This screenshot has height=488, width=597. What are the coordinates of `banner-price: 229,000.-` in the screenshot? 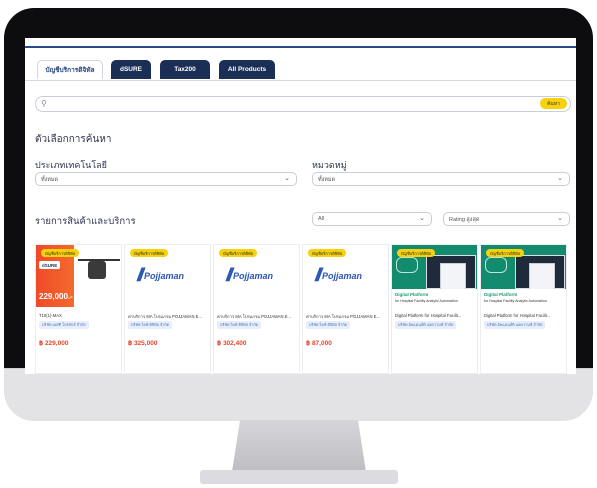 It's located at (56, 296).